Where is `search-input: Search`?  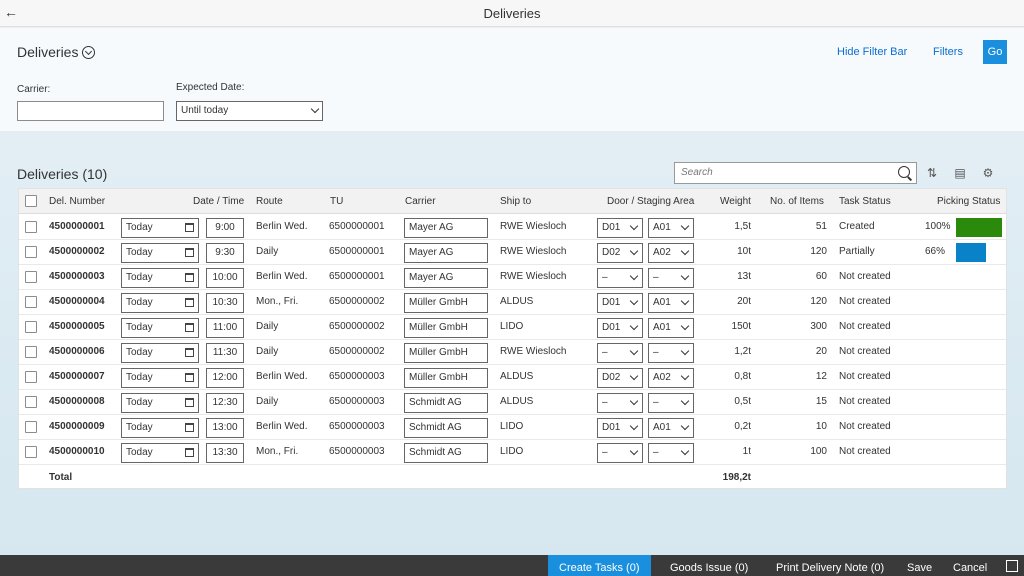
search-input: Search is located at coordinates (795, 173).